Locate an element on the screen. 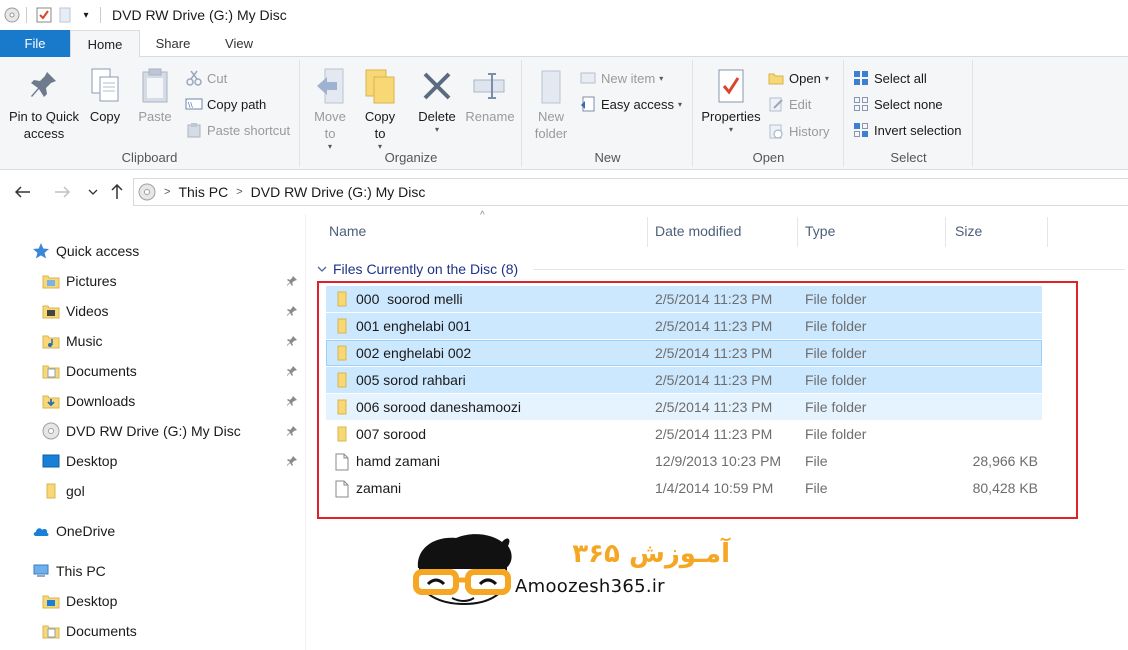 The height and width of the screenshot is (650, 1128). videos-folder-icon is located at coordinates (51, 311).